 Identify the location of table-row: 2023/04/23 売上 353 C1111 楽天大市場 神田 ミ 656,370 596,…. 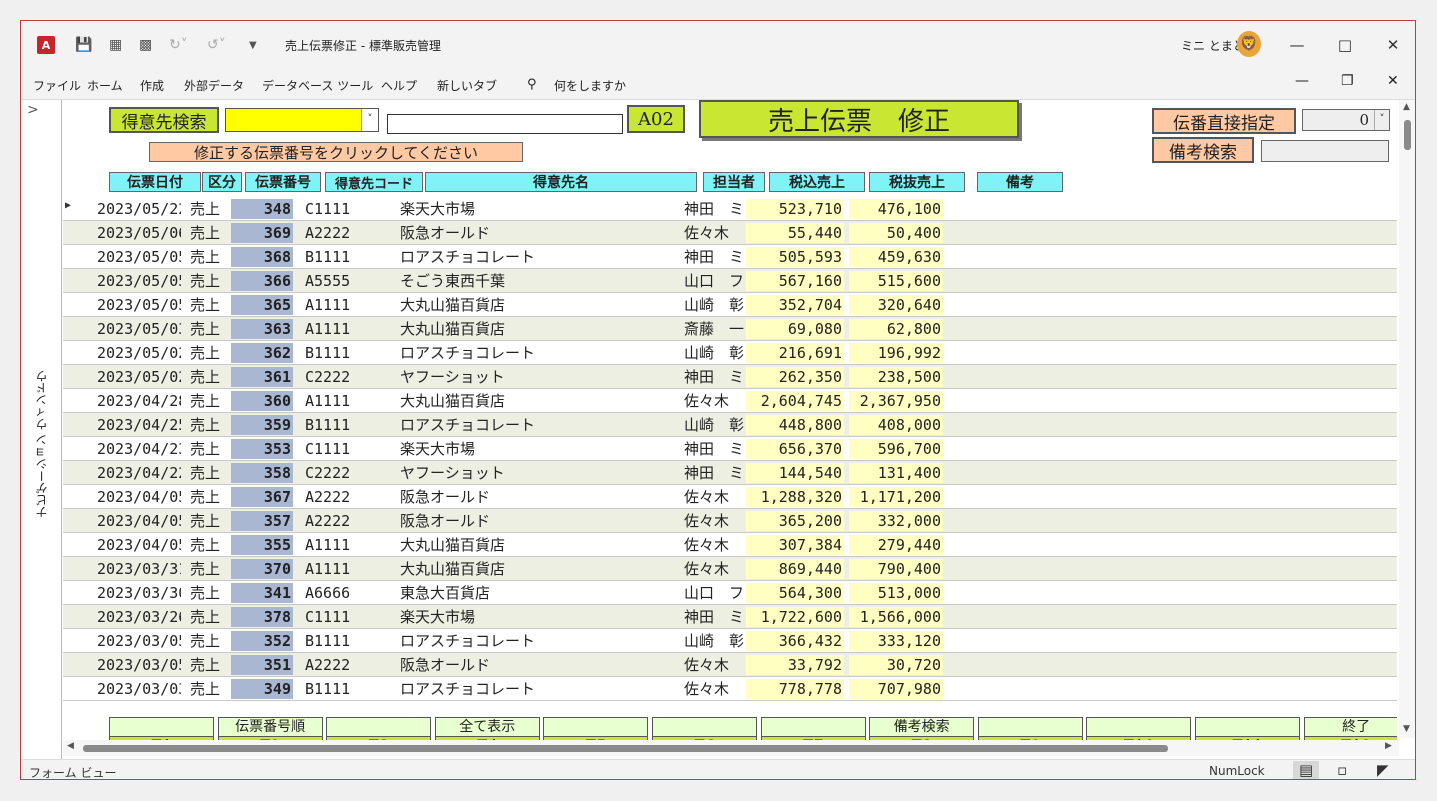
(730, 449).